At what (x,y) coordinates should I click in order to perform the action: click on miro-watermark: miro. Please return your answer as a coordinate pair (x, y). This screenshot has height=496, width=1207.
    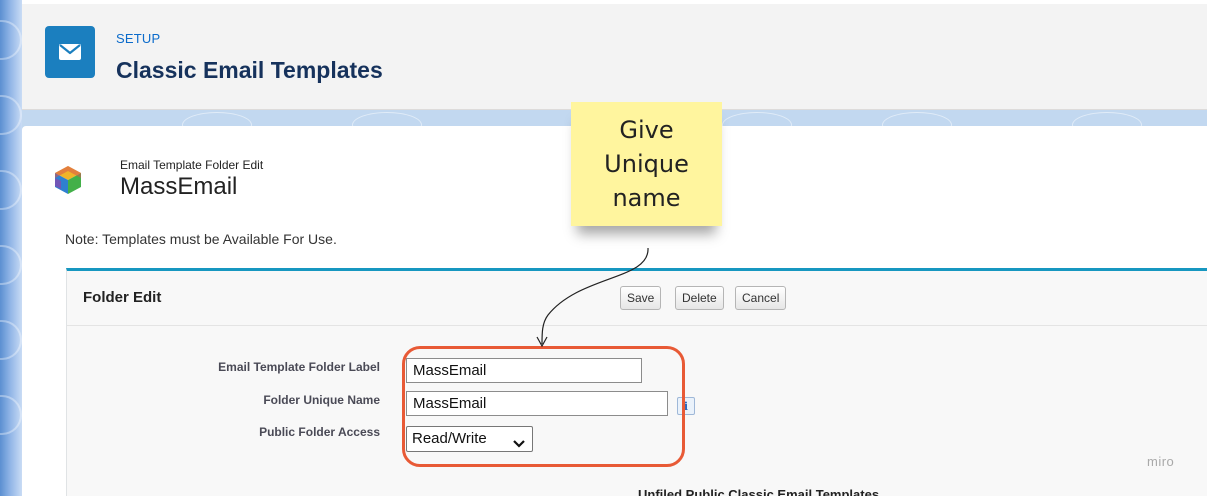
    Looking at the image, I should click on (1161, 461).